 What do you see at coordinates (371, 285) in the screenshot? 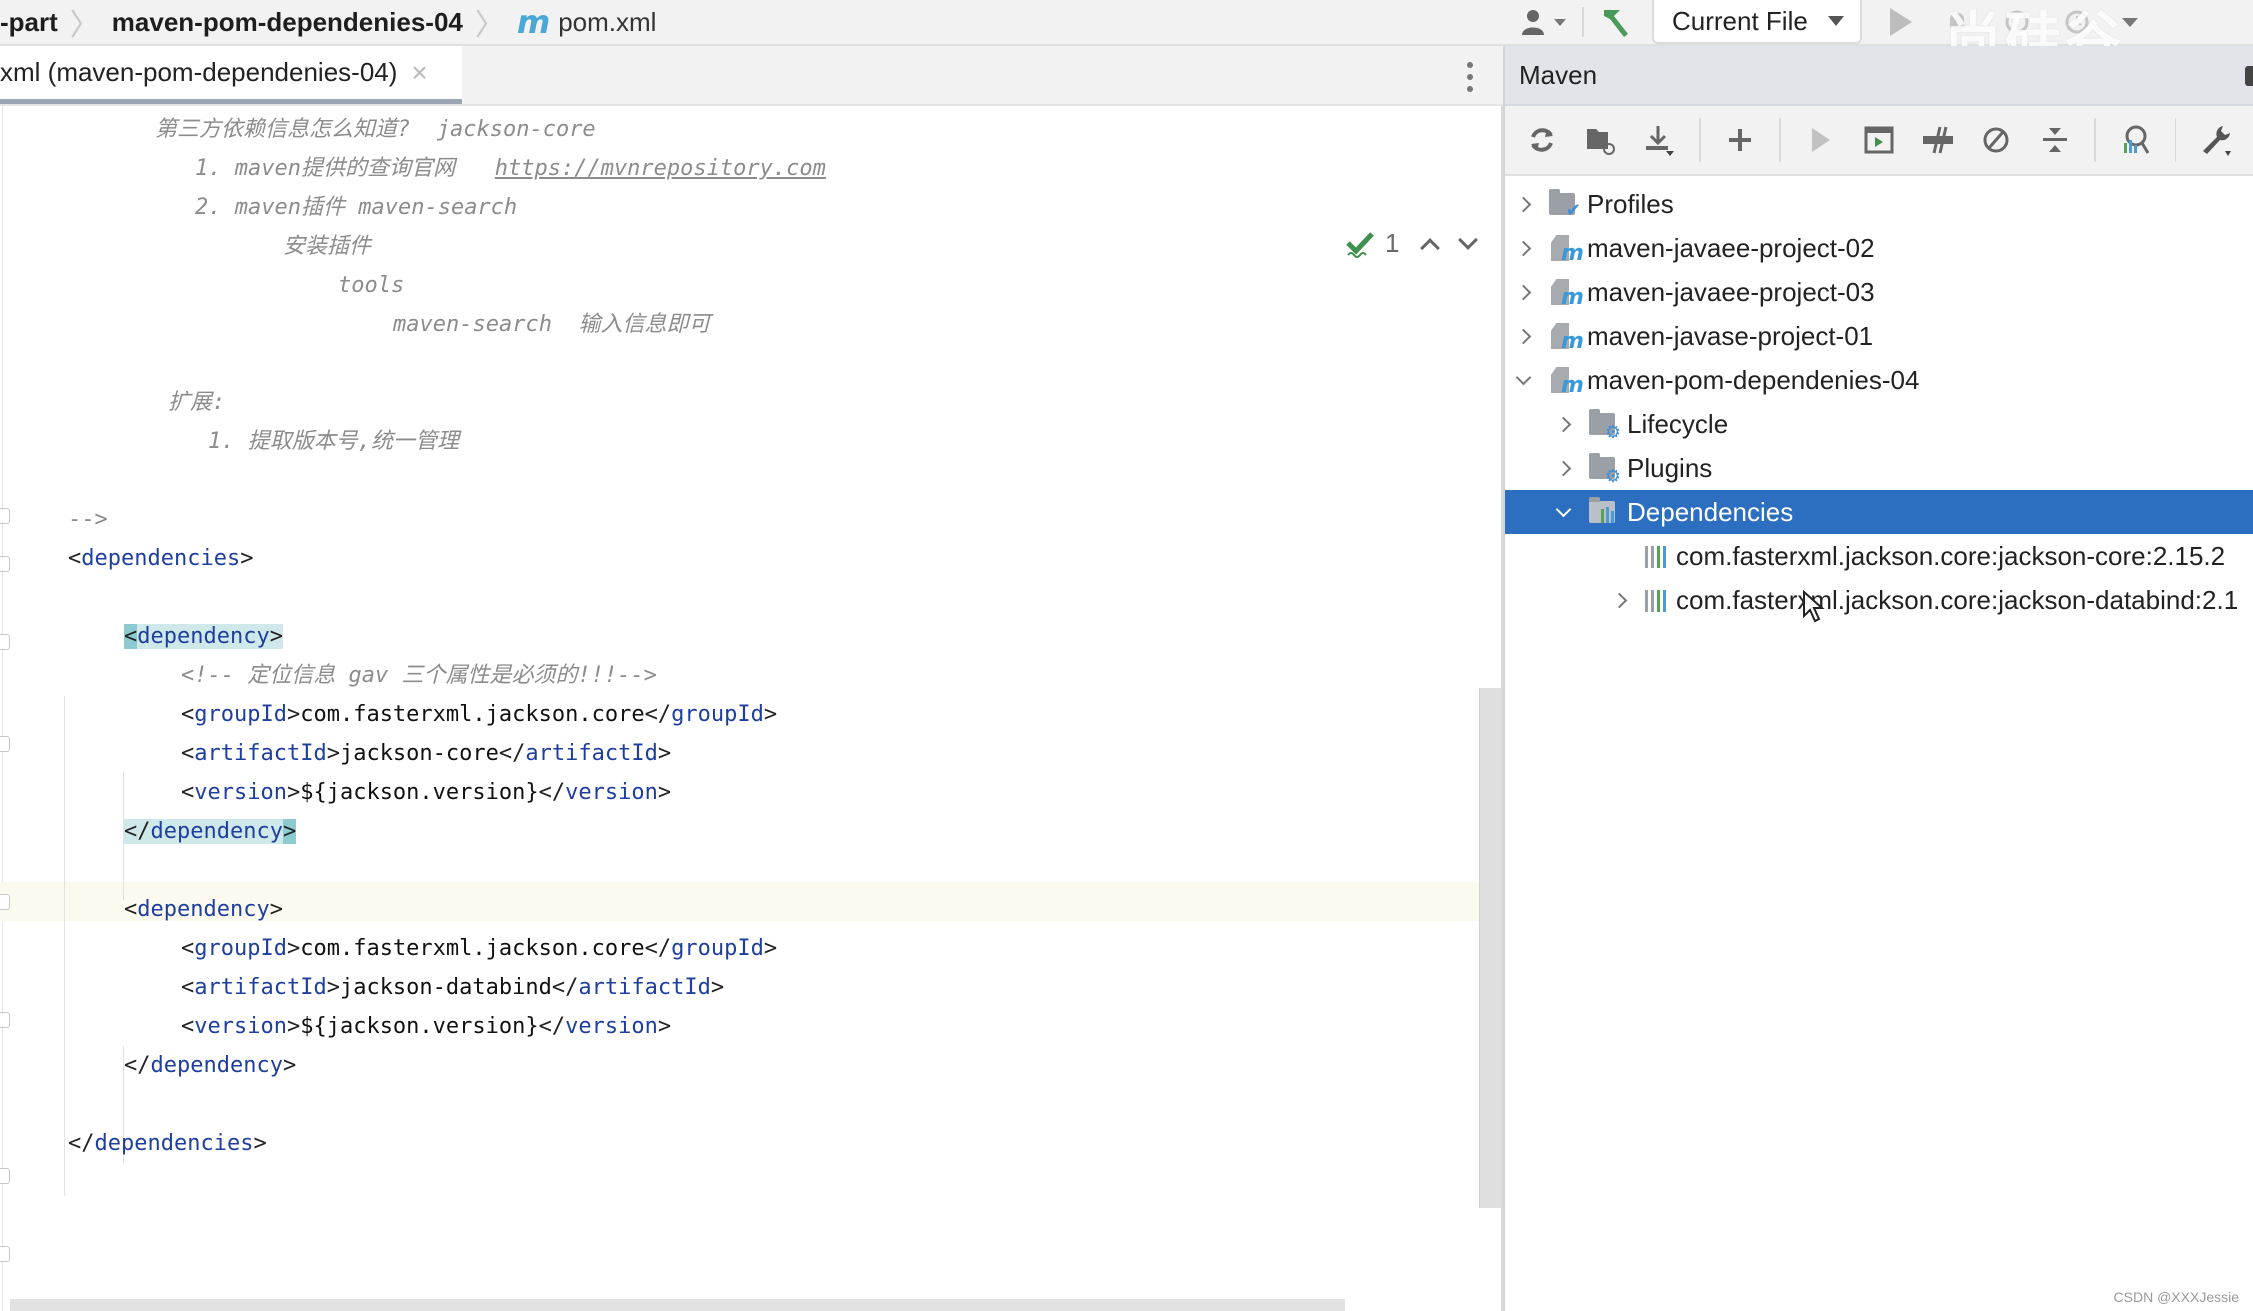
I see `code-line: tools` at bounding box center [371, 285].